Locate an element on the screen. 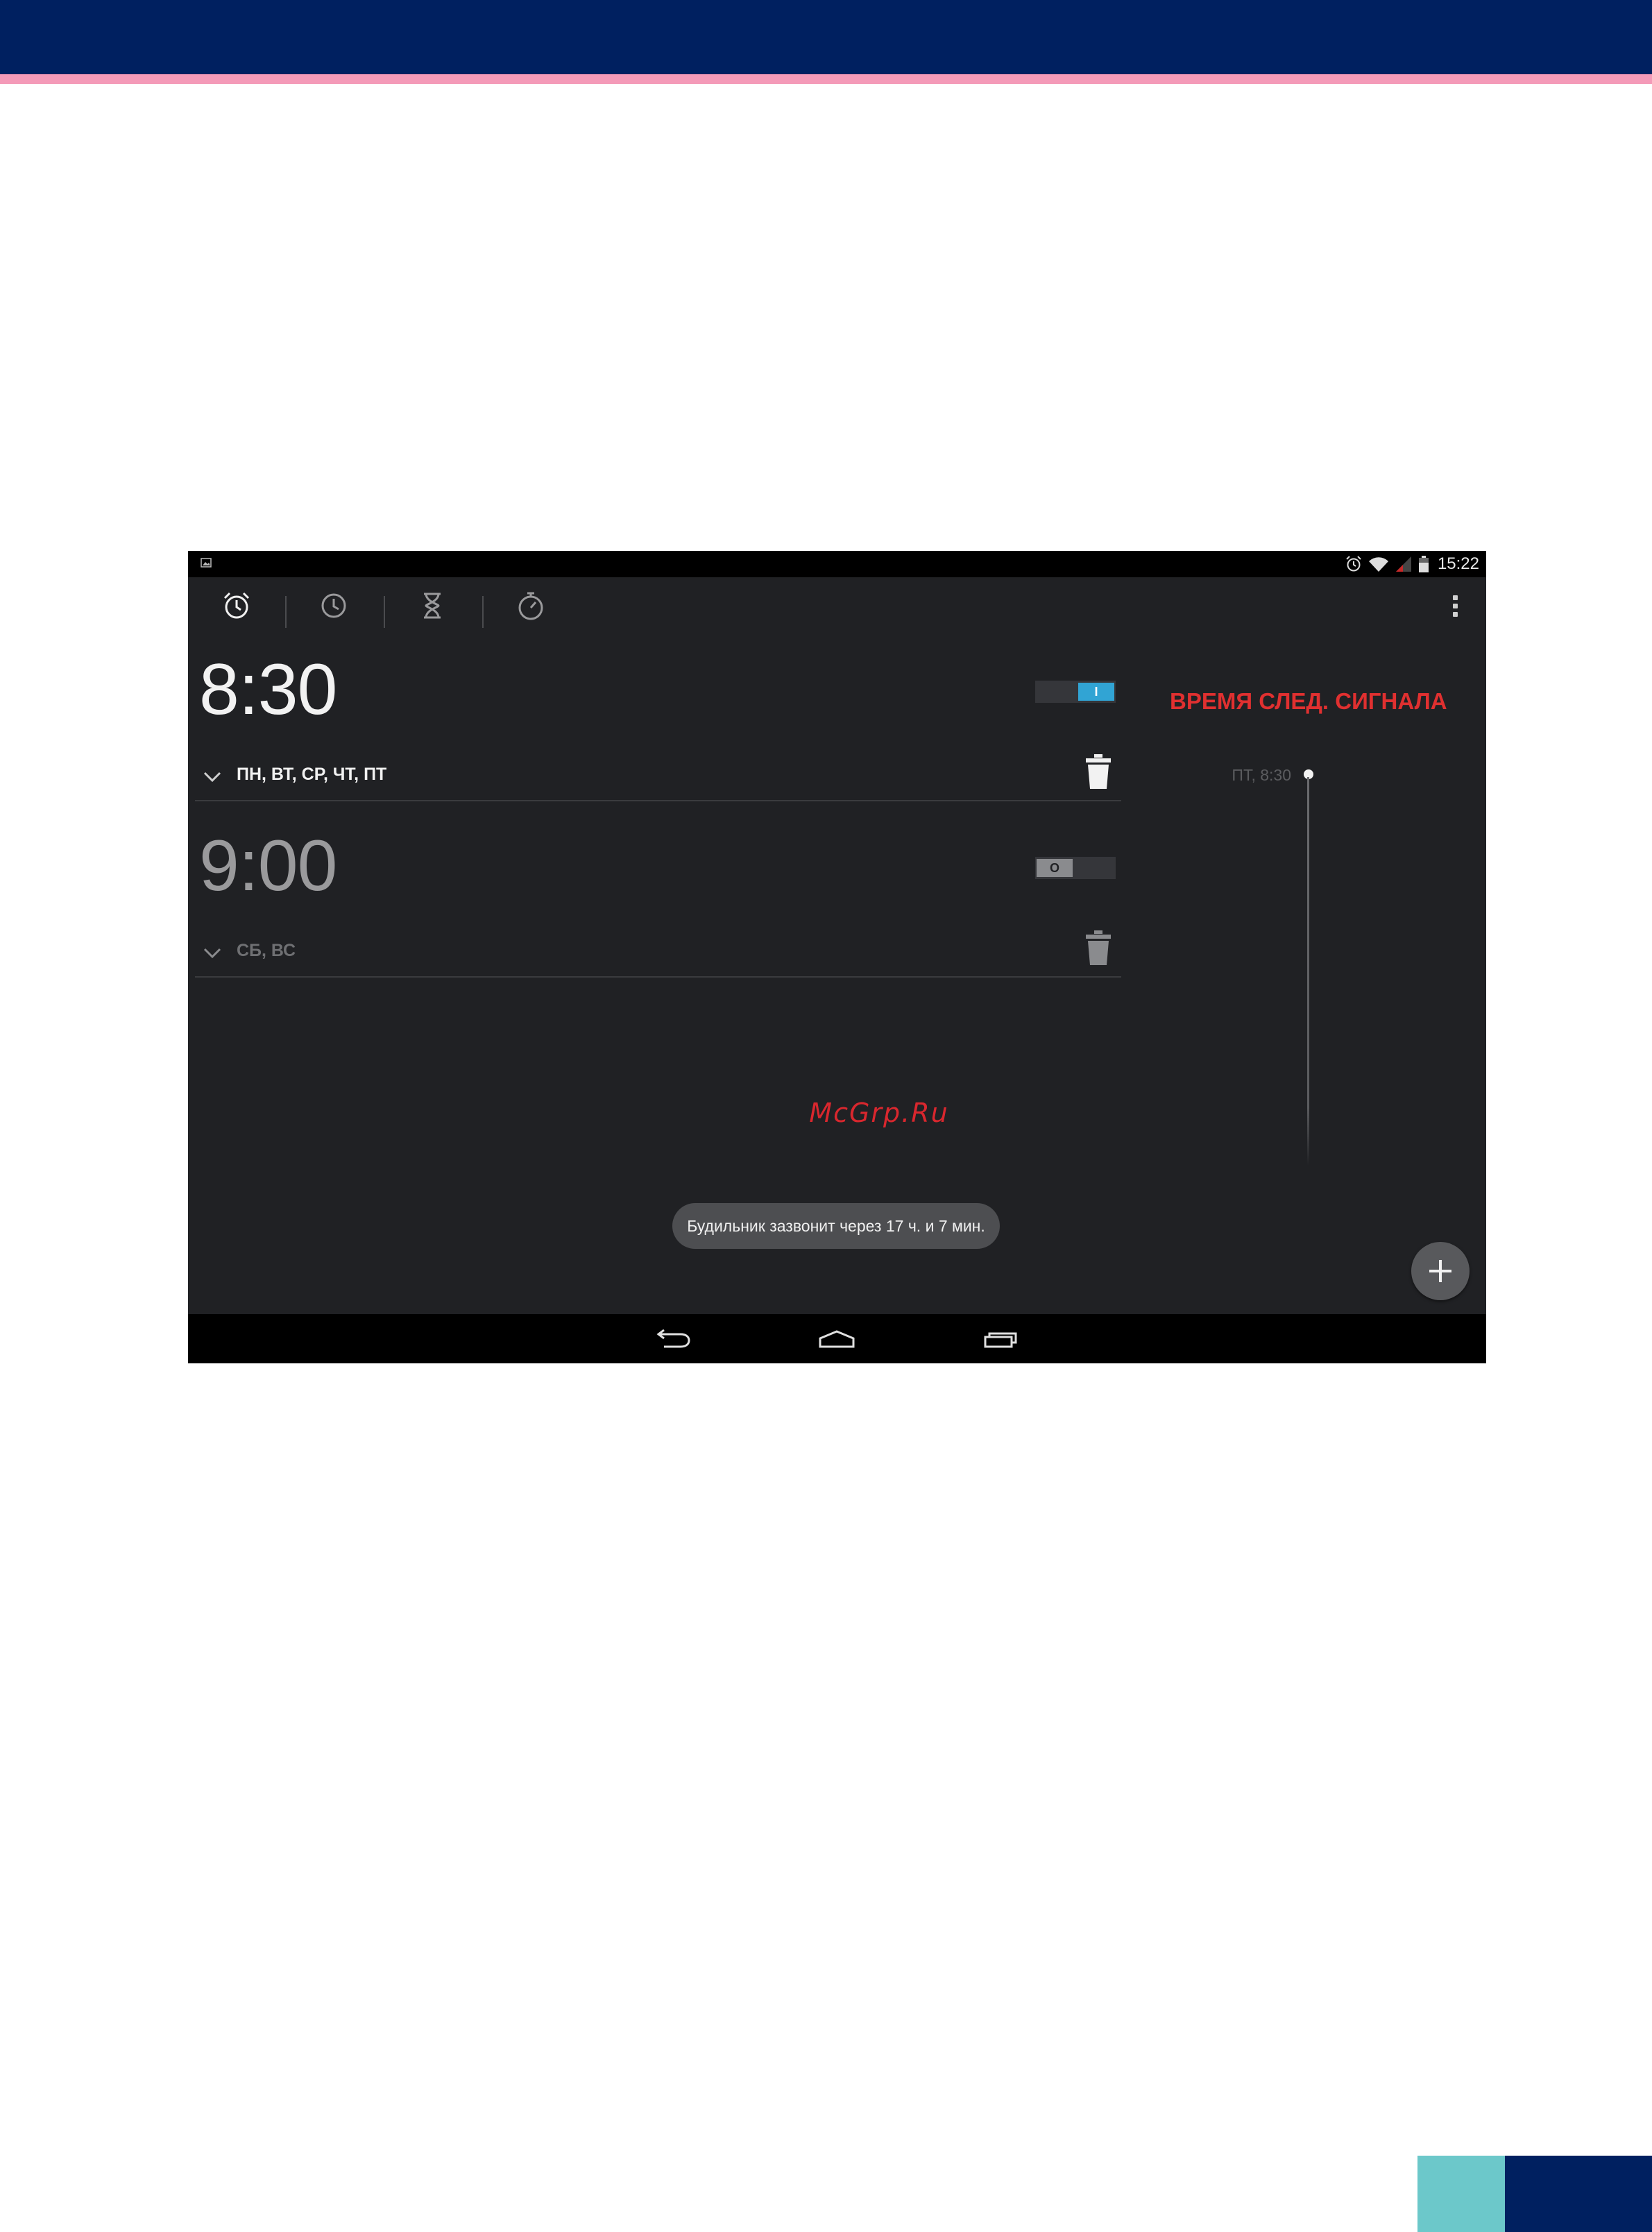  toggle-thumb: I is located at coordinates (1096, 692).